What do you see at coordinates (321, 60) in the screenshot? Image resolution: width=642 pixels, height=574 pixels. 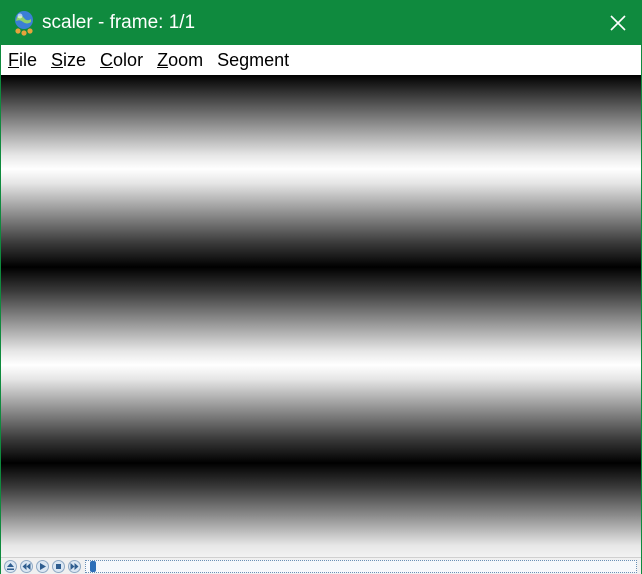 I see `menu-bar: File Size Color Zoom Segment` at bounding box center [321, 60].